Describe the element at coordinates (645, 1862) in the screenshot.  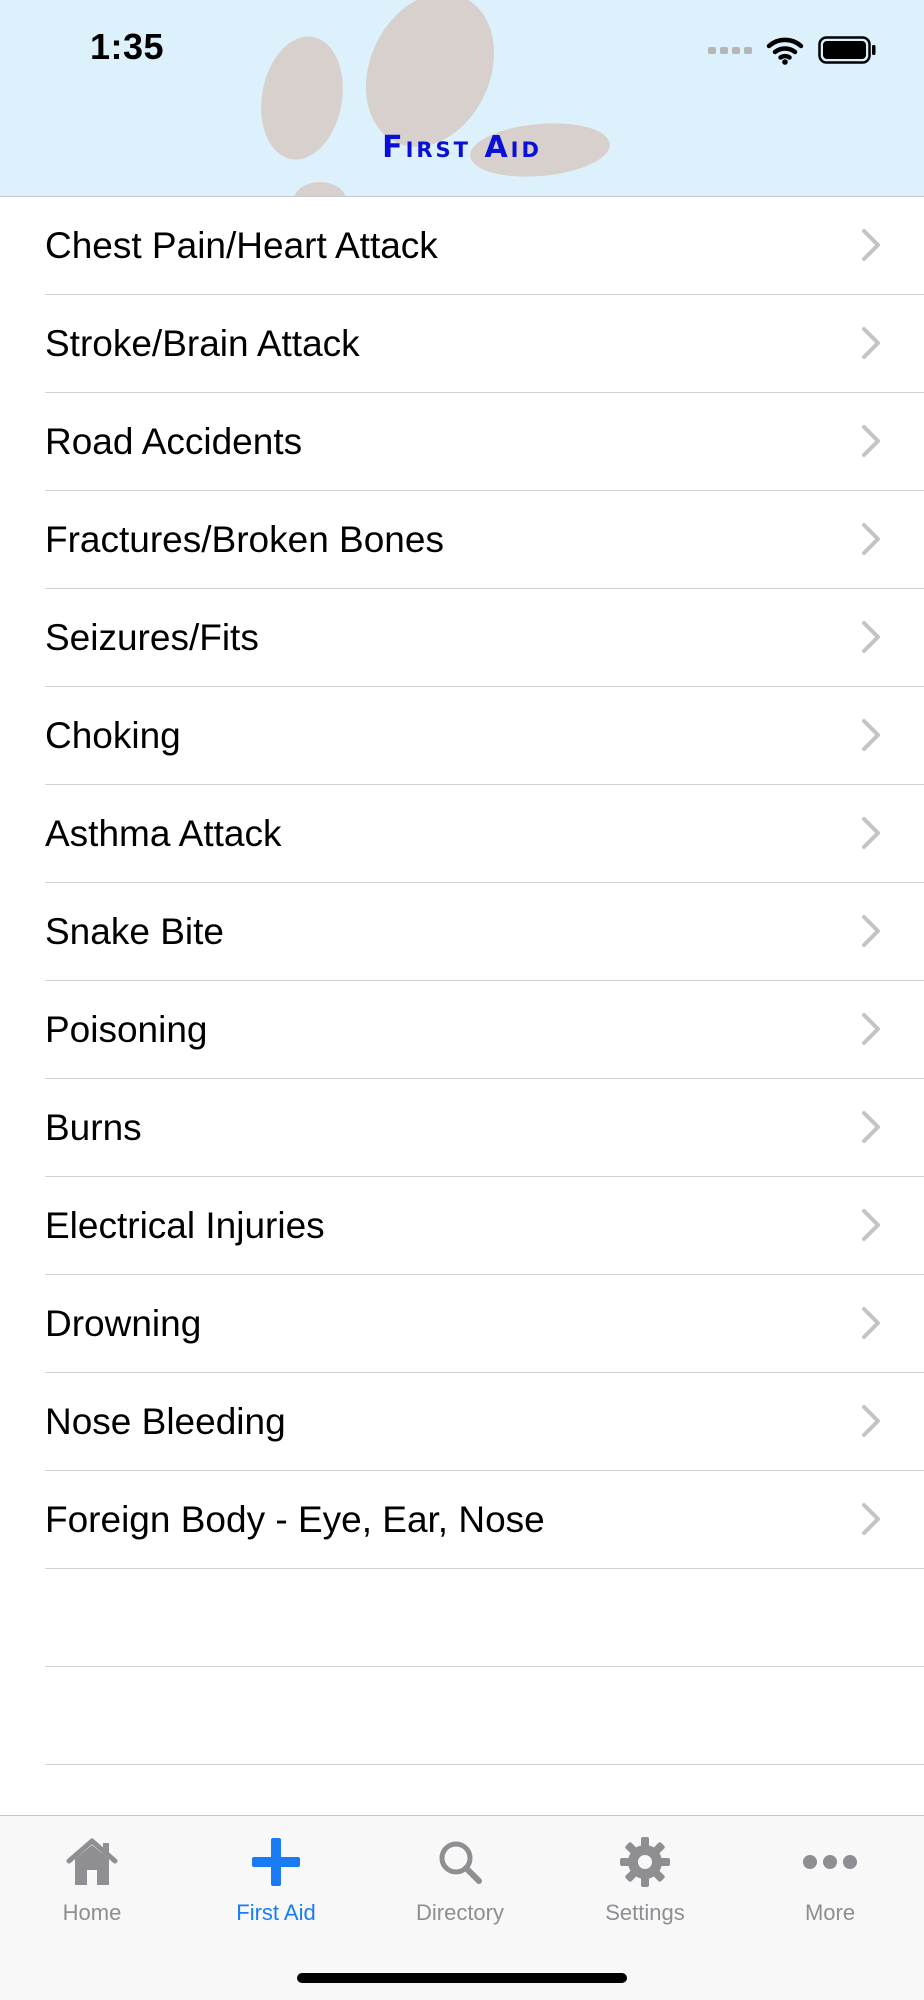
I see `gear-icon` at that location.